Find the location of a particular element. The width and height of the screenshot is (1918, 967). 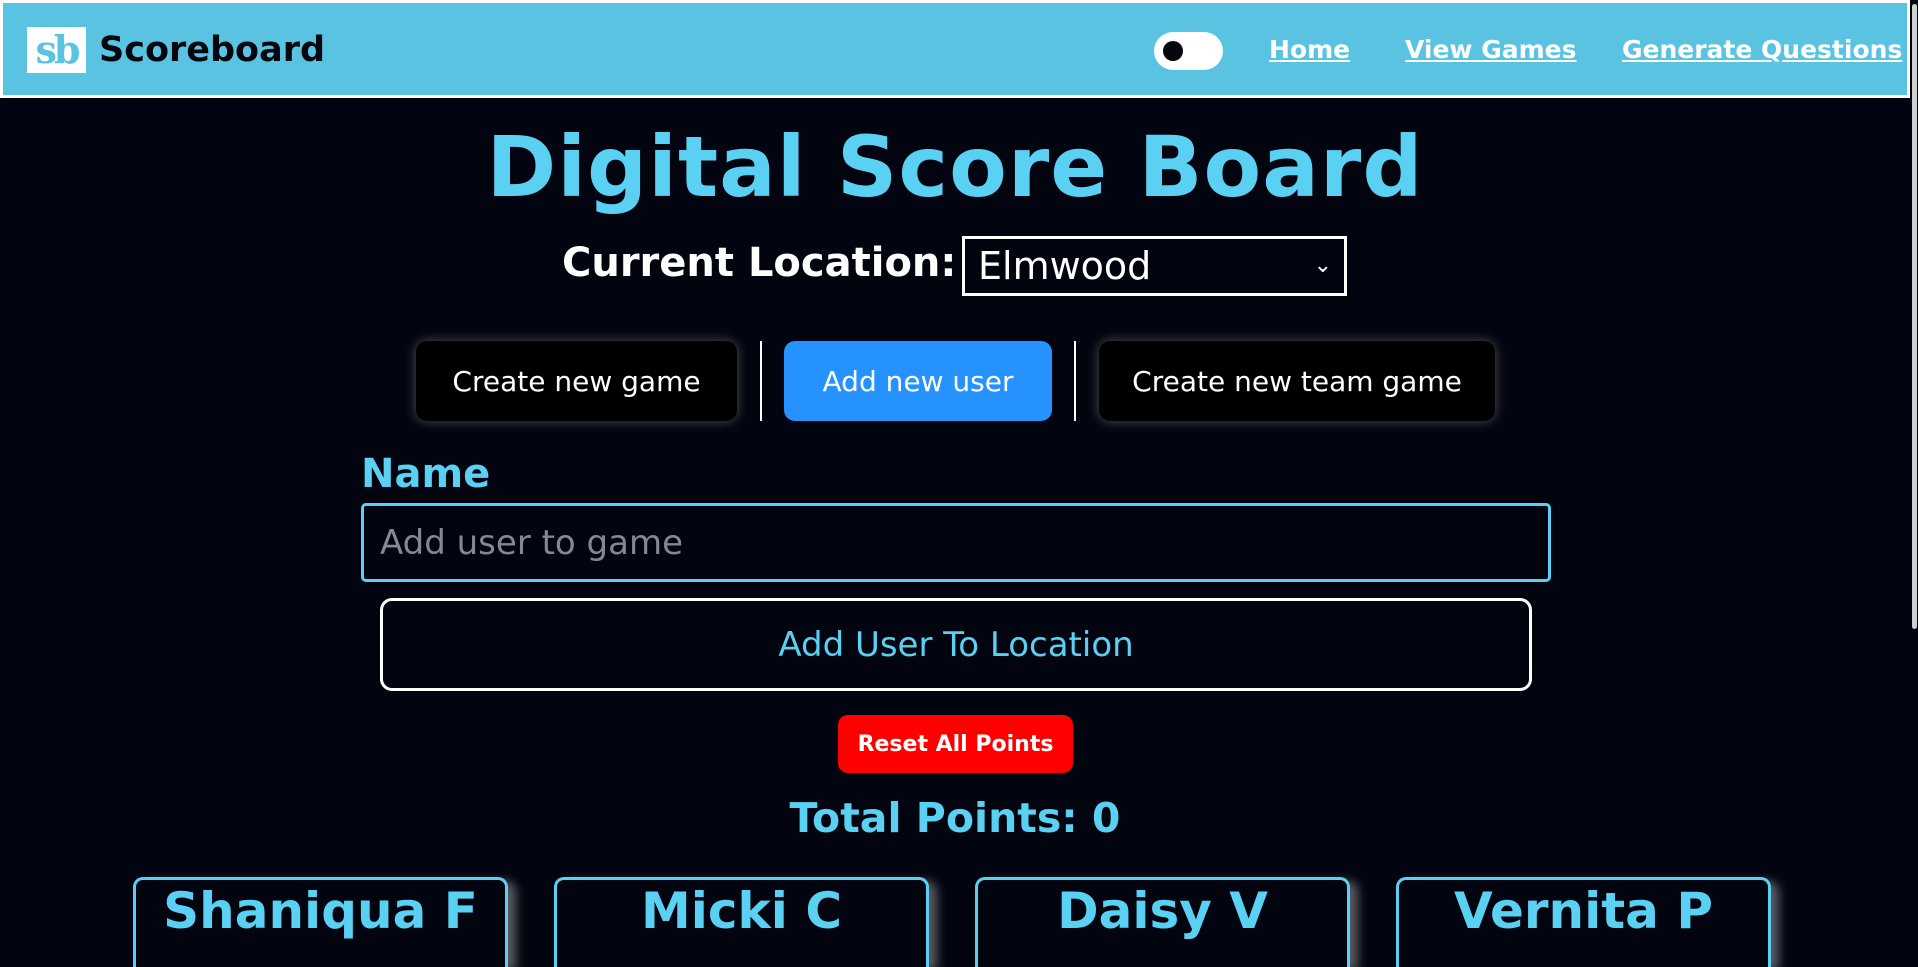

nav-link-view-games: View Games is located at coordinates (1491, 49).